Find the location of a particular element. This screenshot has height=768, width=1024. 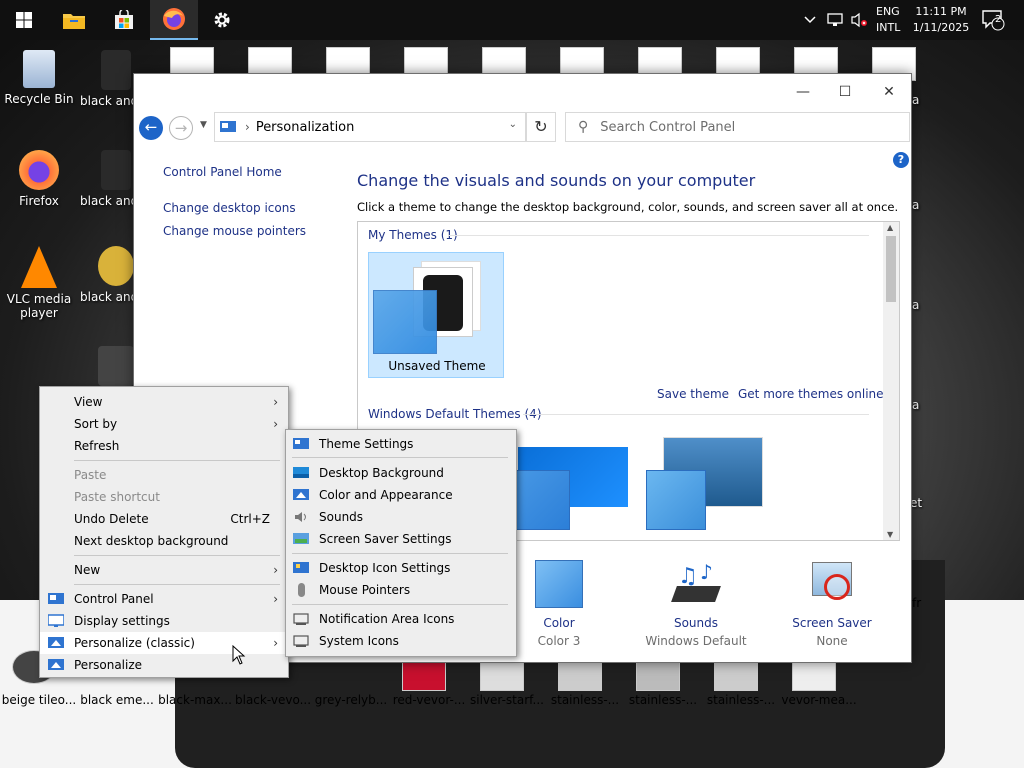

menu-item-personalize: Personalize is located at coordinates (164, 665).